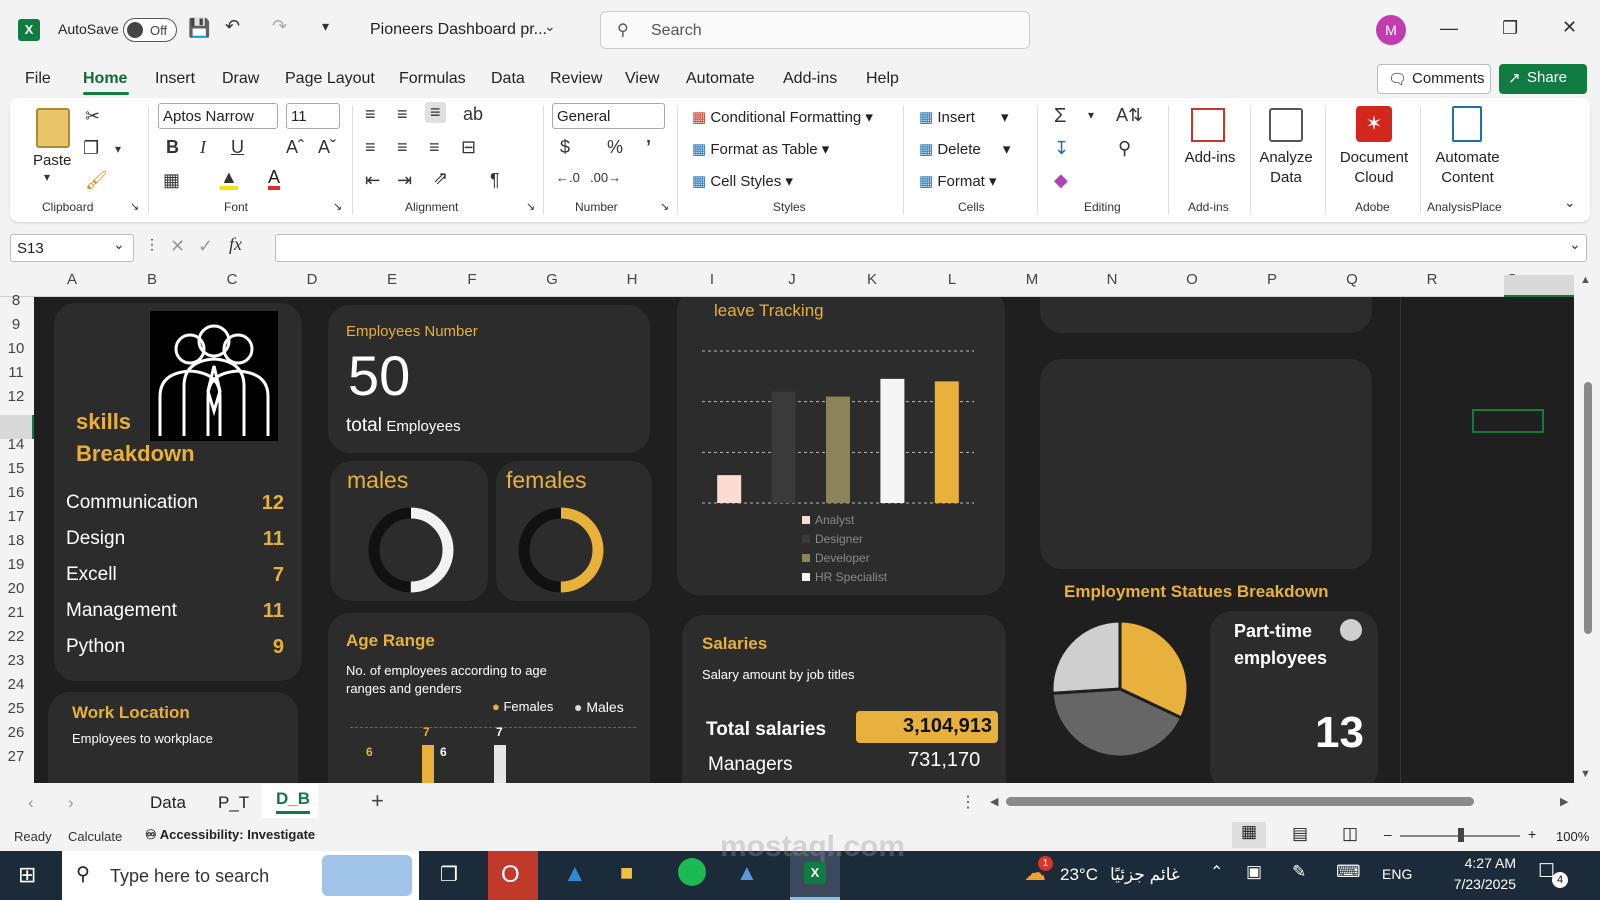 The image size is (1600, 900). I want to click on currency-icon: $, so click(565, 147).